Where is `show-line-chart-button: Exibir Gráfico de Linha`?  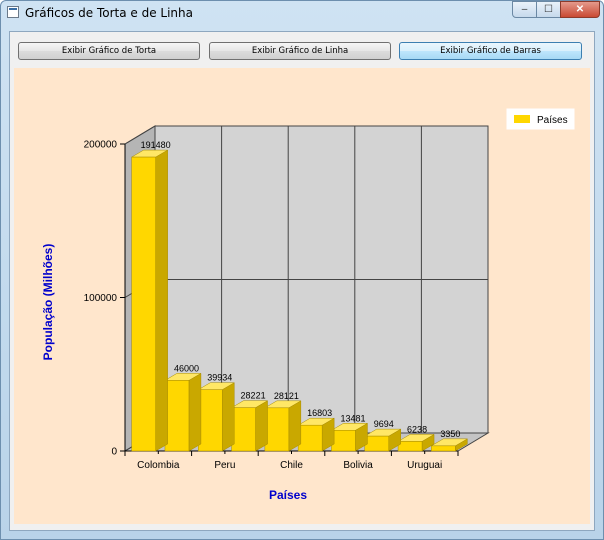 show-line-chart-button: Exibir Gráfico de Linha is located at coordinates (300, 51).